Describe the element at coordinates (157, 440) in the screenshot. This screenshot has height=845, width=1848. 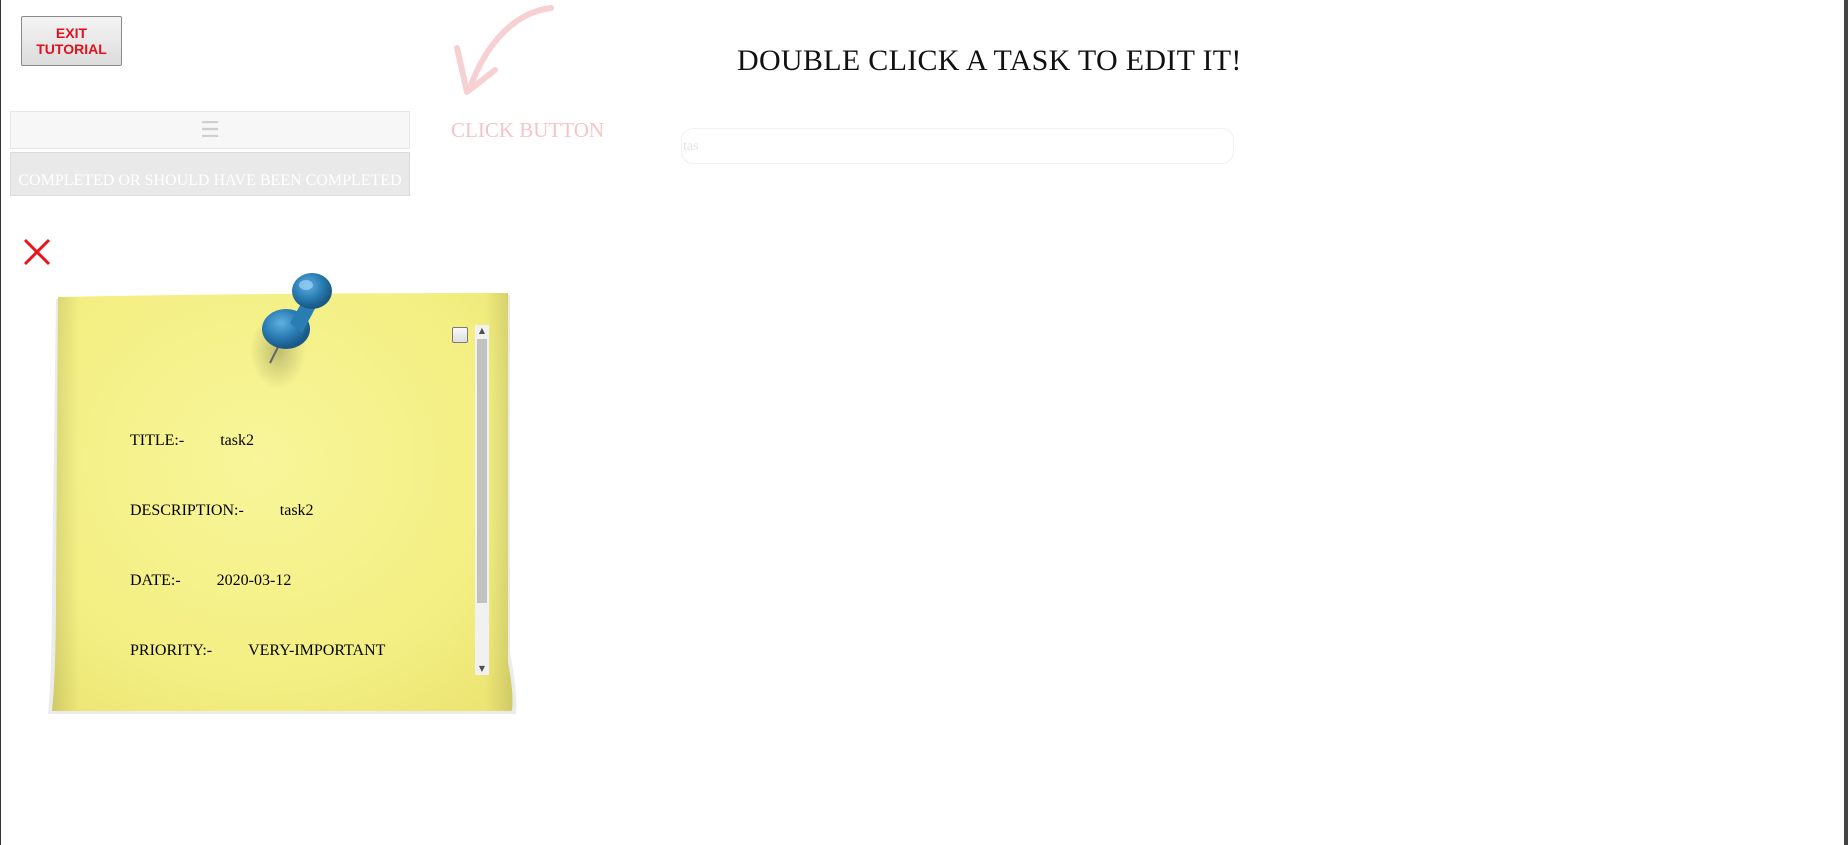
I see `field-label: TITLE:-` at that location.